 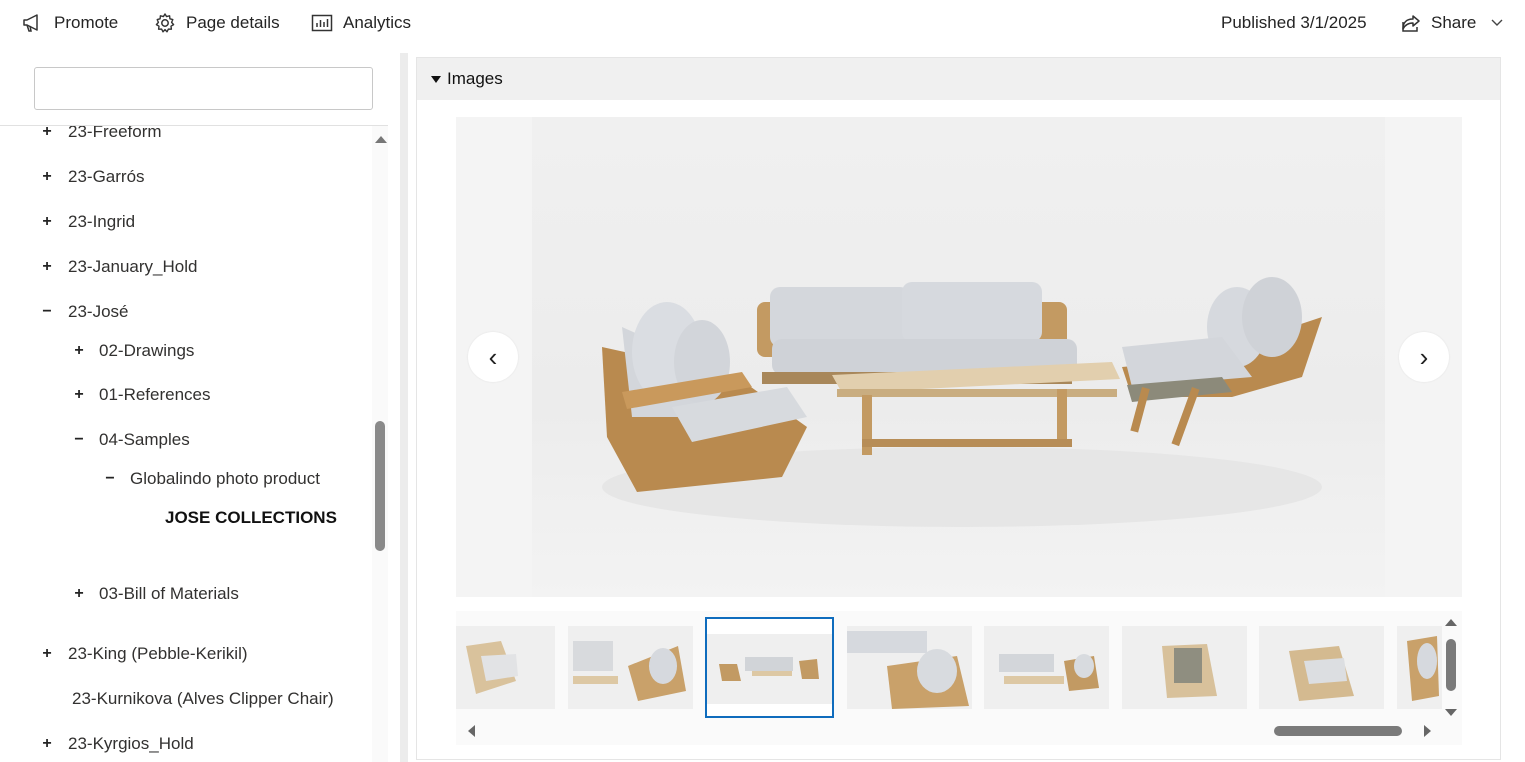 I want to click on scroll-right-arrow-icon, so click(x=1427, y=731).